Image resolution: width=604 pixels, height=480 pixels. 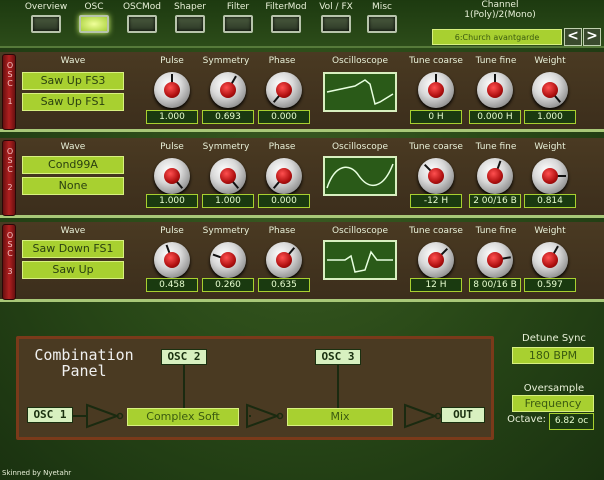 I want to click on osc1-oscilloscope, so click(x=360, y=92).